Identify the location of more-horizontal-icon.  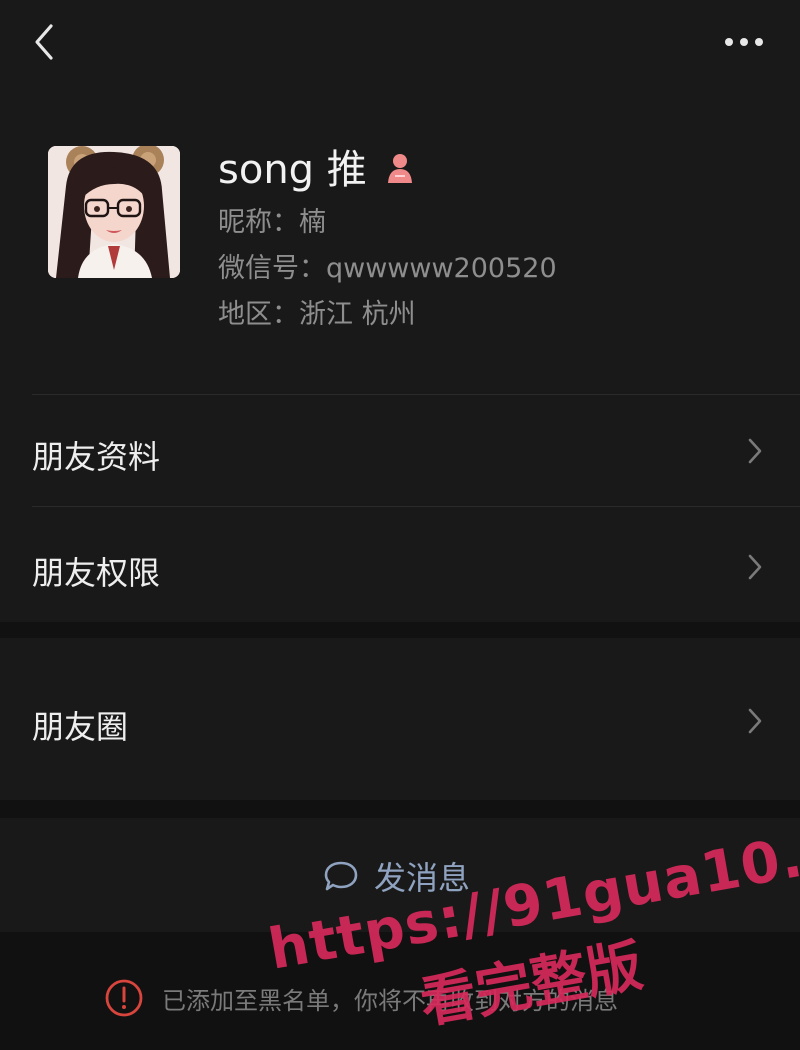
(744, 42).